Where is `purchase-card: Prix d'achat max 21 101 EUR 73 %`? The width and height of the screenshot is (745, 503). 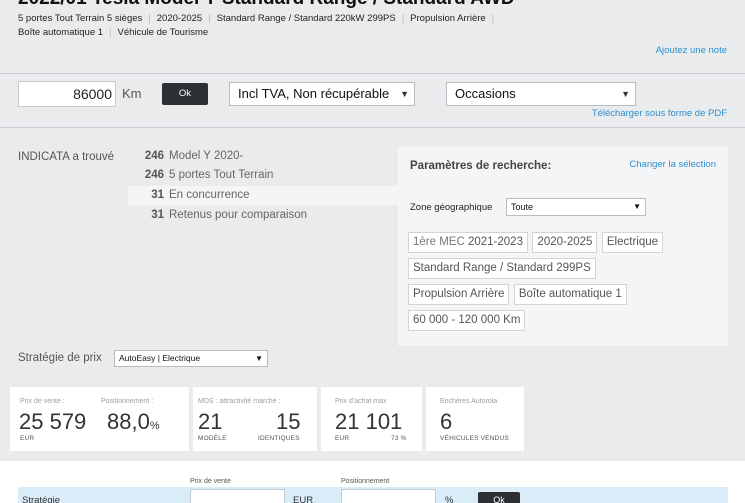
purchase-card: Prix d'achat max 21 101 EUR 73 % is located at coordinates (371, 419).